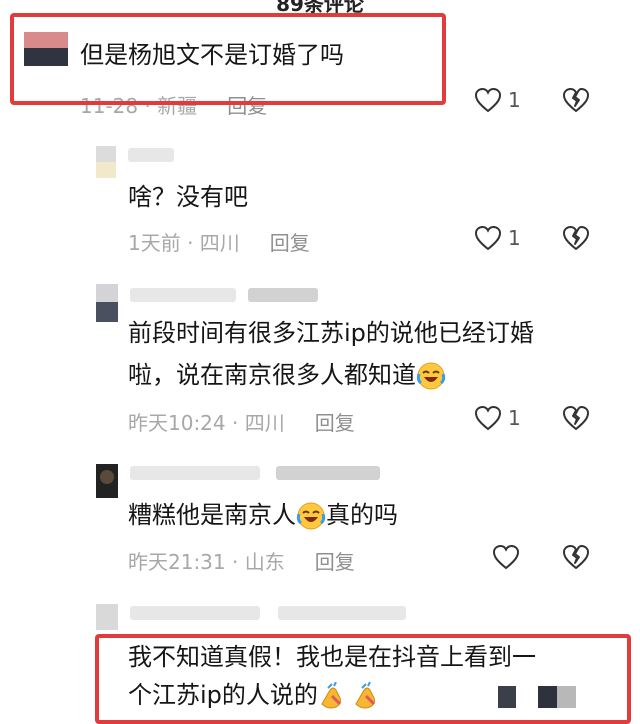 This screenshot has width=640, height=724. I want to click on comment-meta: 昨天10:24 · 四川 回复, so click(241, 421).